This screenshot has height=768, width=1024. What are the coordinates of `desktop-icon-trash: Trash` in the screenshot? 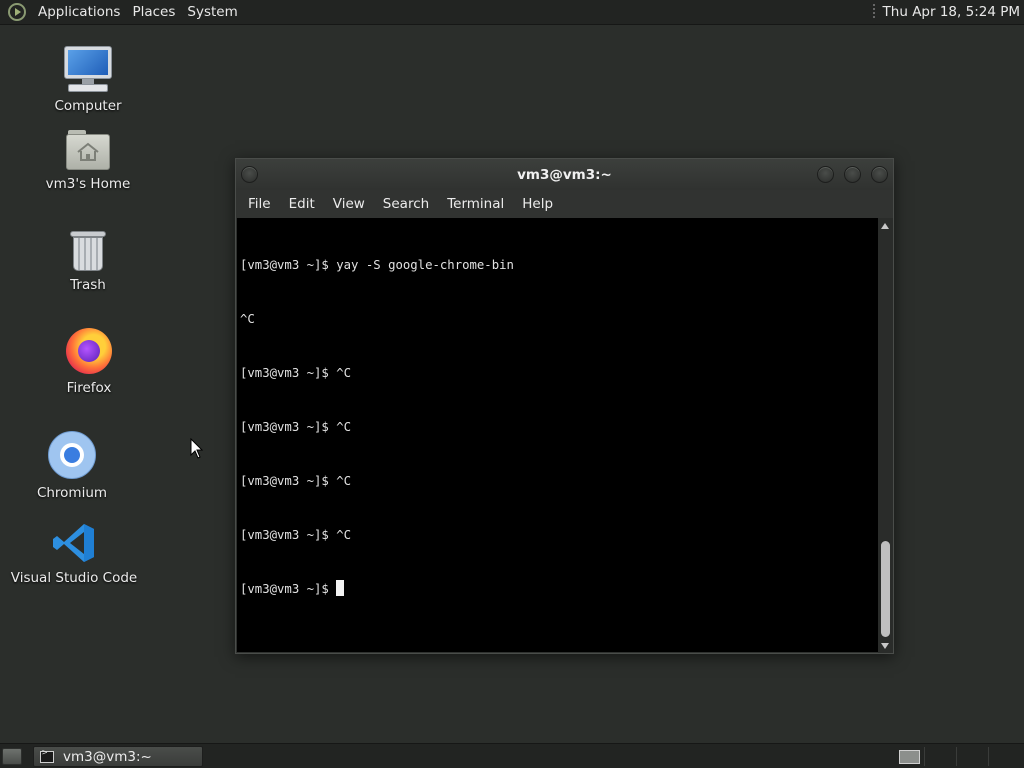 It's located at (88, 261).